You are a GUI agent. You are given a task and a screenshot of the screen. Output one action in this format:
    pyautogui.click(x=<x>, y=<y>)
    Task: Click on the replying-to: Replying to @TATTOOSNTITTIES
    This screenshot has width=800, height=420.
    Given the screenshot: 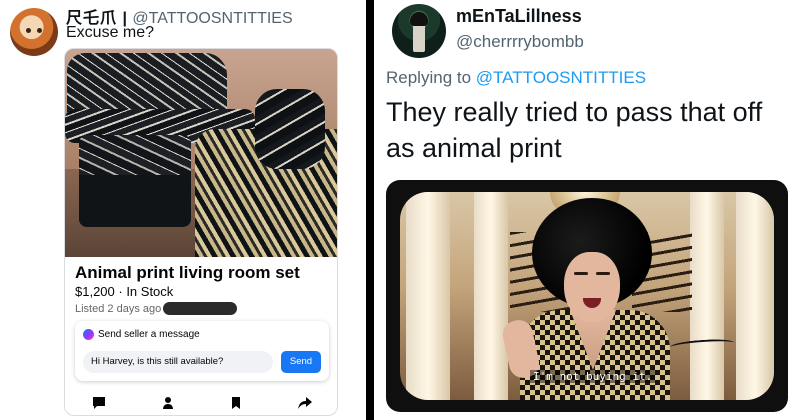 What is the action you would take?
    pyautogui.click(x=516, y=78)
    